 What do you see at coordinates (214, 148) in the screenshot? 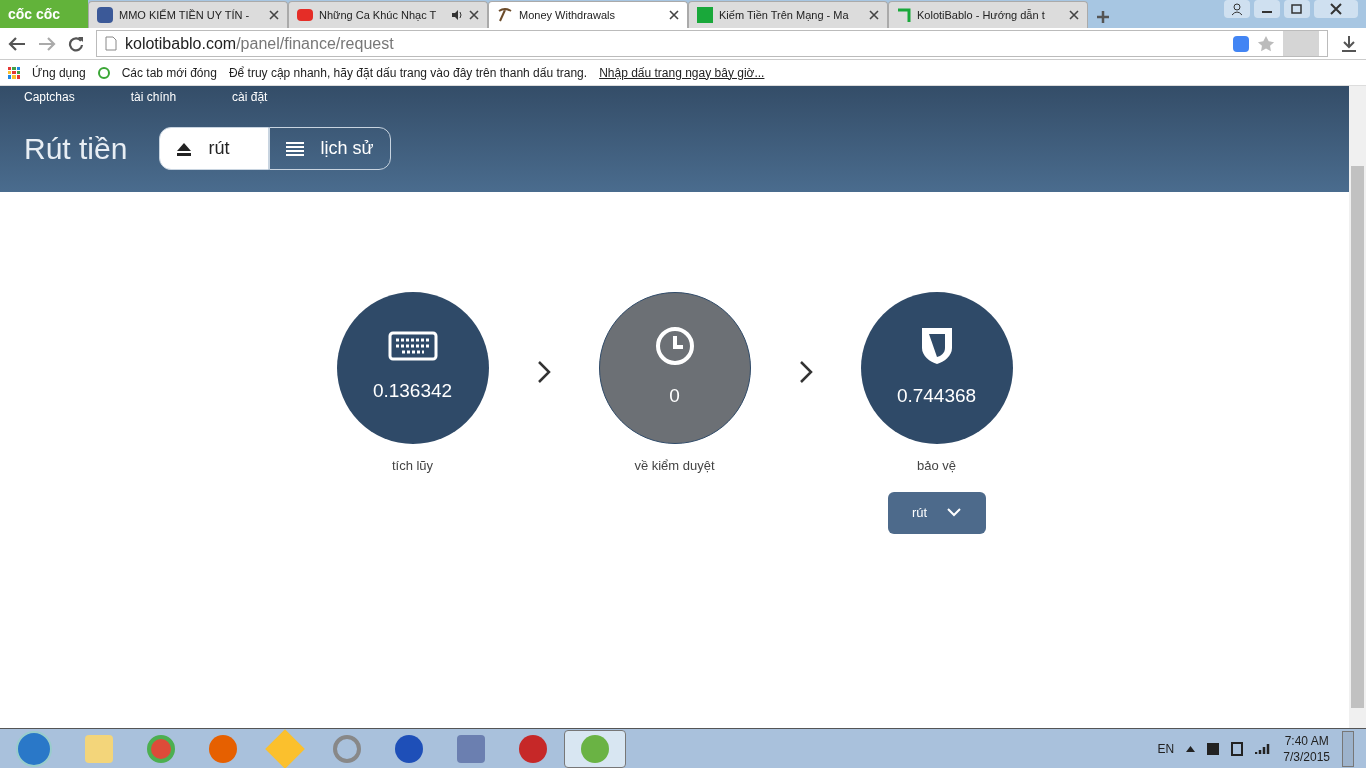
I see `segment-tab: rút` at bounding box center [214, 148].